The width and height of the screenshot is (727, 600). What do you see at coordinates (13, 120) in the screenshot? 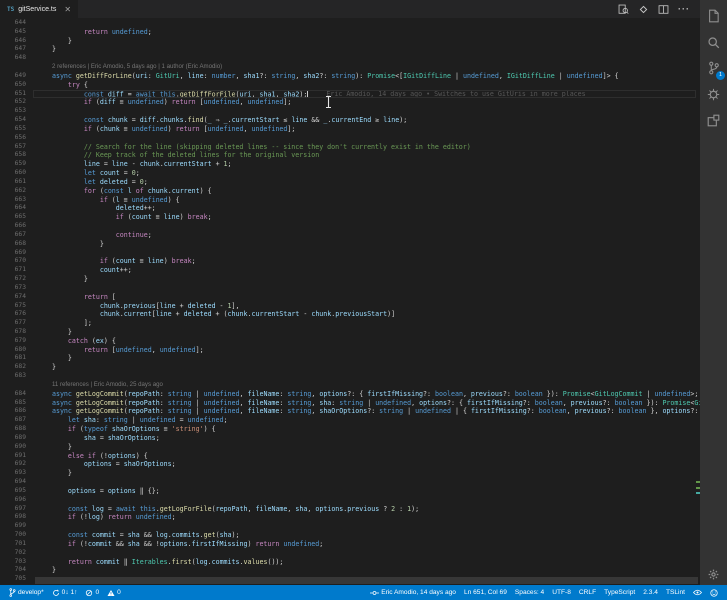
I see `line-number: 654` at bounding box center [13, 120].